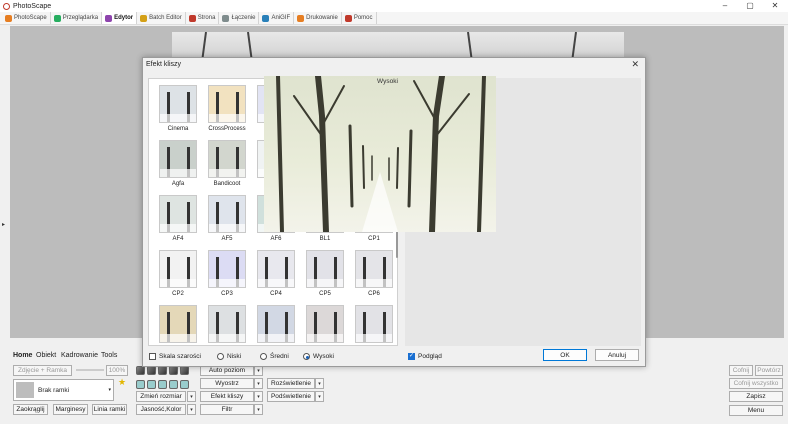 Image resolution: width=788 pixels, height=424 pixels. Describe the element at coordinates (756, 396) in the screenshot. I see `save-button: Zapisz` at that location.